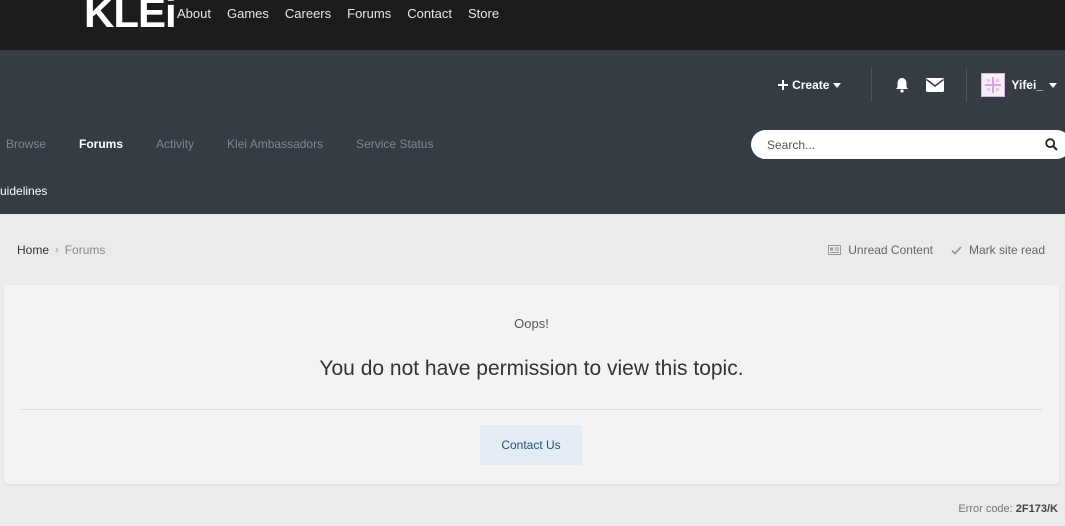  What do you see at coordinates (369, 14) in the screenshot?
I see `top-nav-forums: Forums` at bounding box center [369, 14].